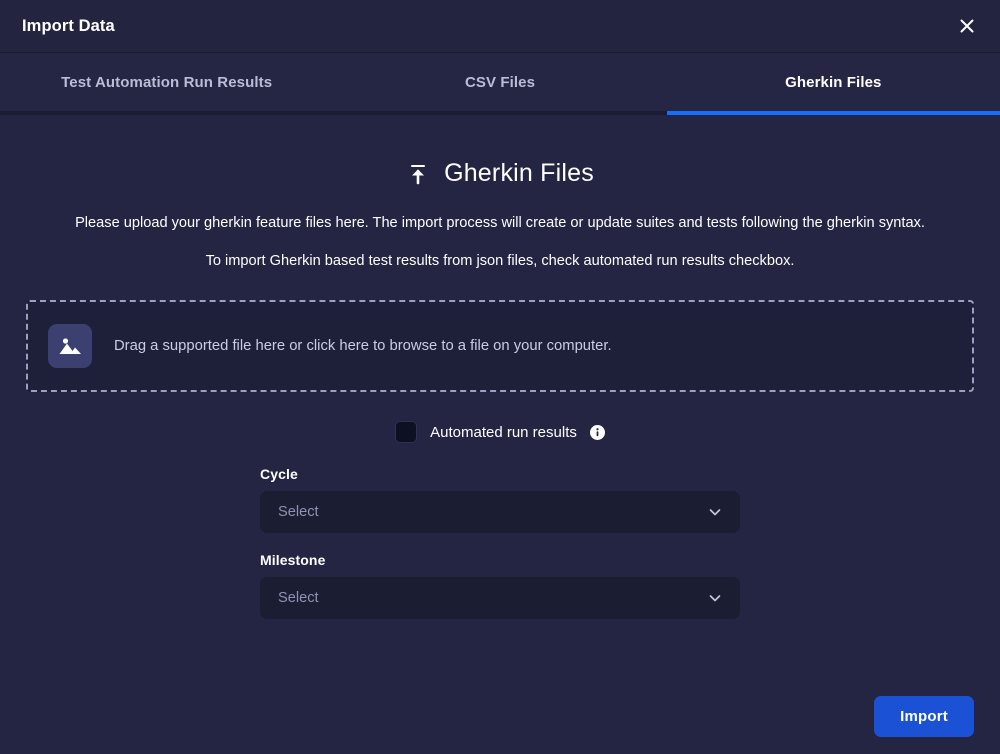 This screenshot has width=1000, height=754. I want to click on page-title: Gherkin Files, so click(519, 173).